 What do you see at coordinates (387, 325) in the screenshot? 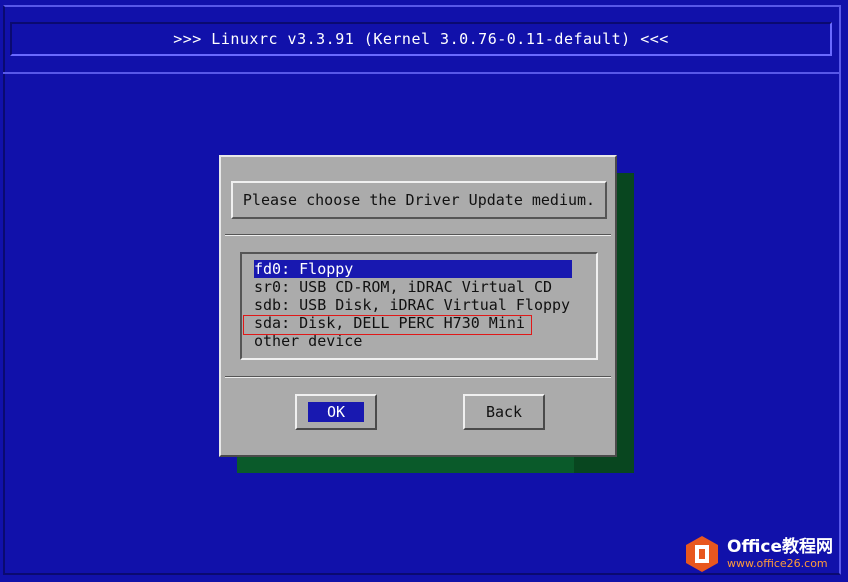
I see `annotation-highlight-box` at bounding box center [387, 325].